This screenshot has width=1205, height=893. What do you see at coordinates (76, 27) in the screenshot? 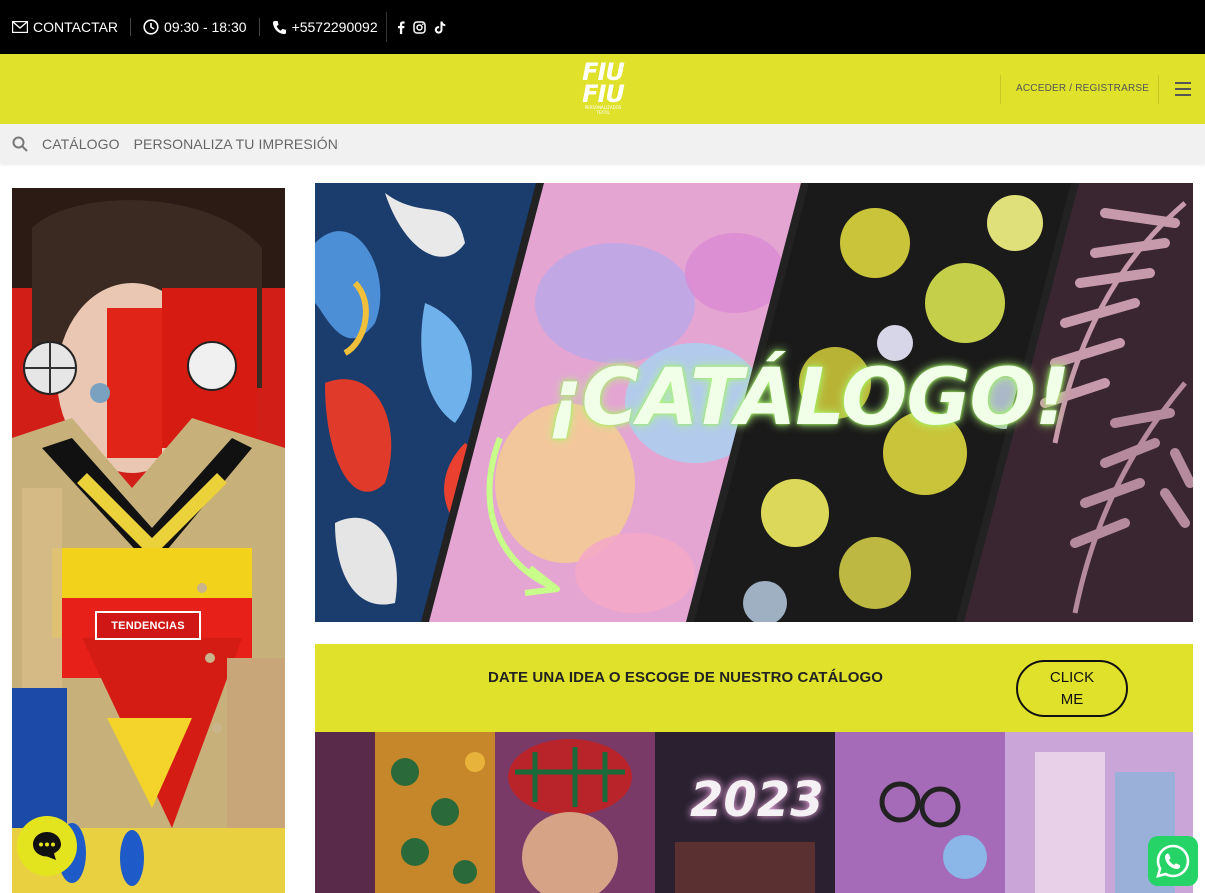
I see `contact-label: CONTACTAR` at bounding box center [76, 27].